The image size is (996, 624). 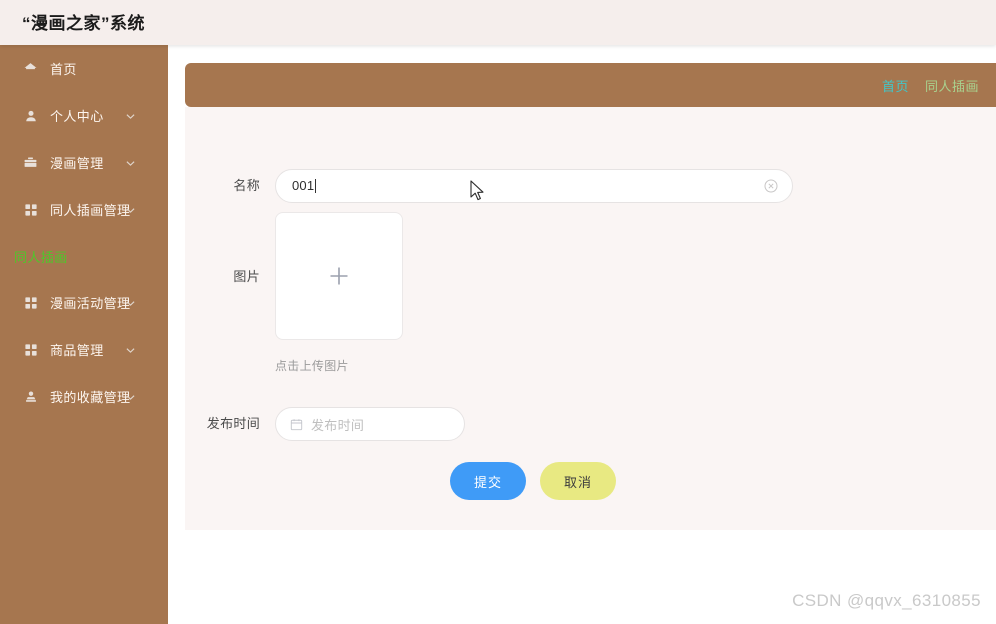 What do you see at coordinates (84, 256) in the screenshot?
I see `sidebar-subitem-fanart: 同人插画` at bounding box center [84, 256].